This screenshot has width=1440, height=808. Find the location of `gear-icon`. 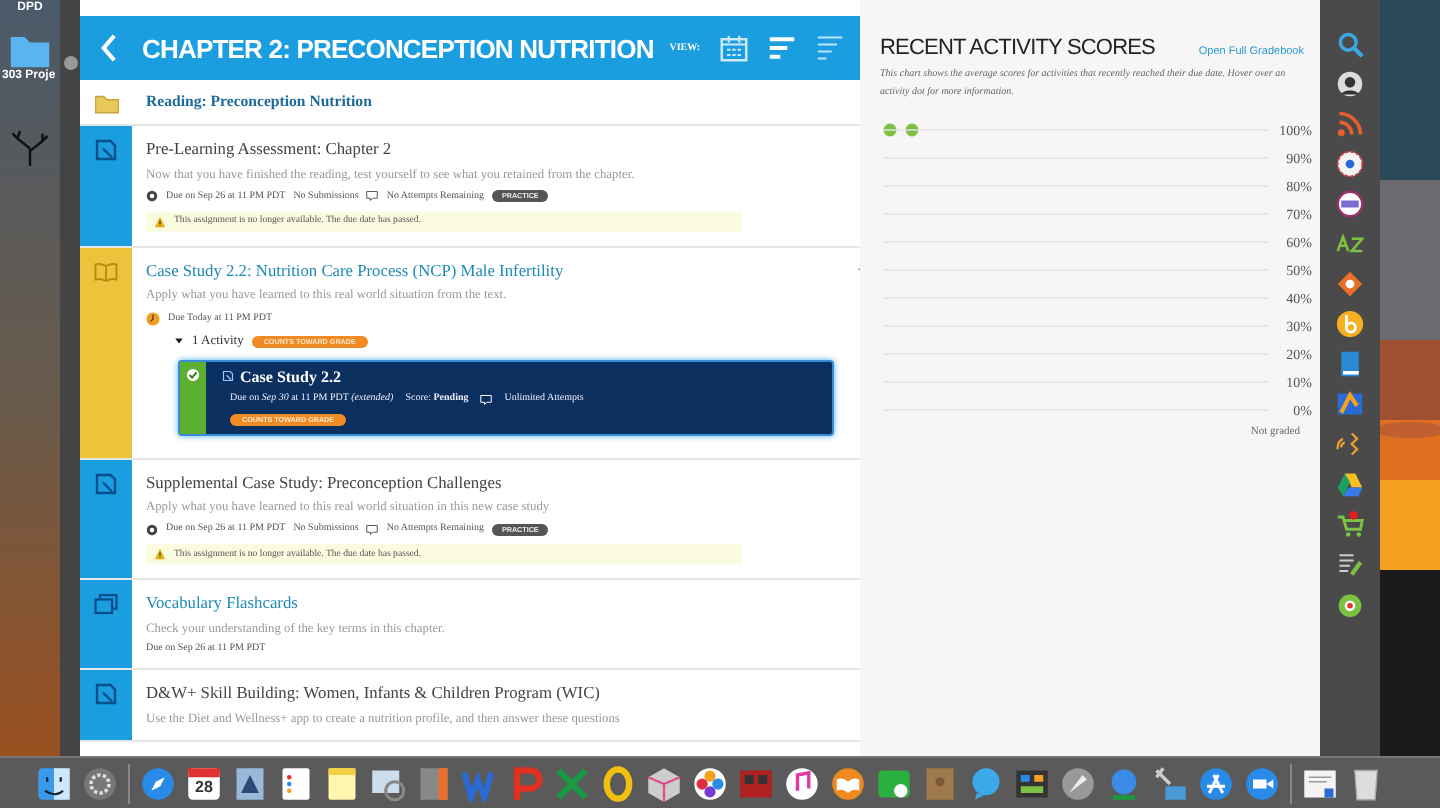

gear-icon is located at coordinates (100, 784).